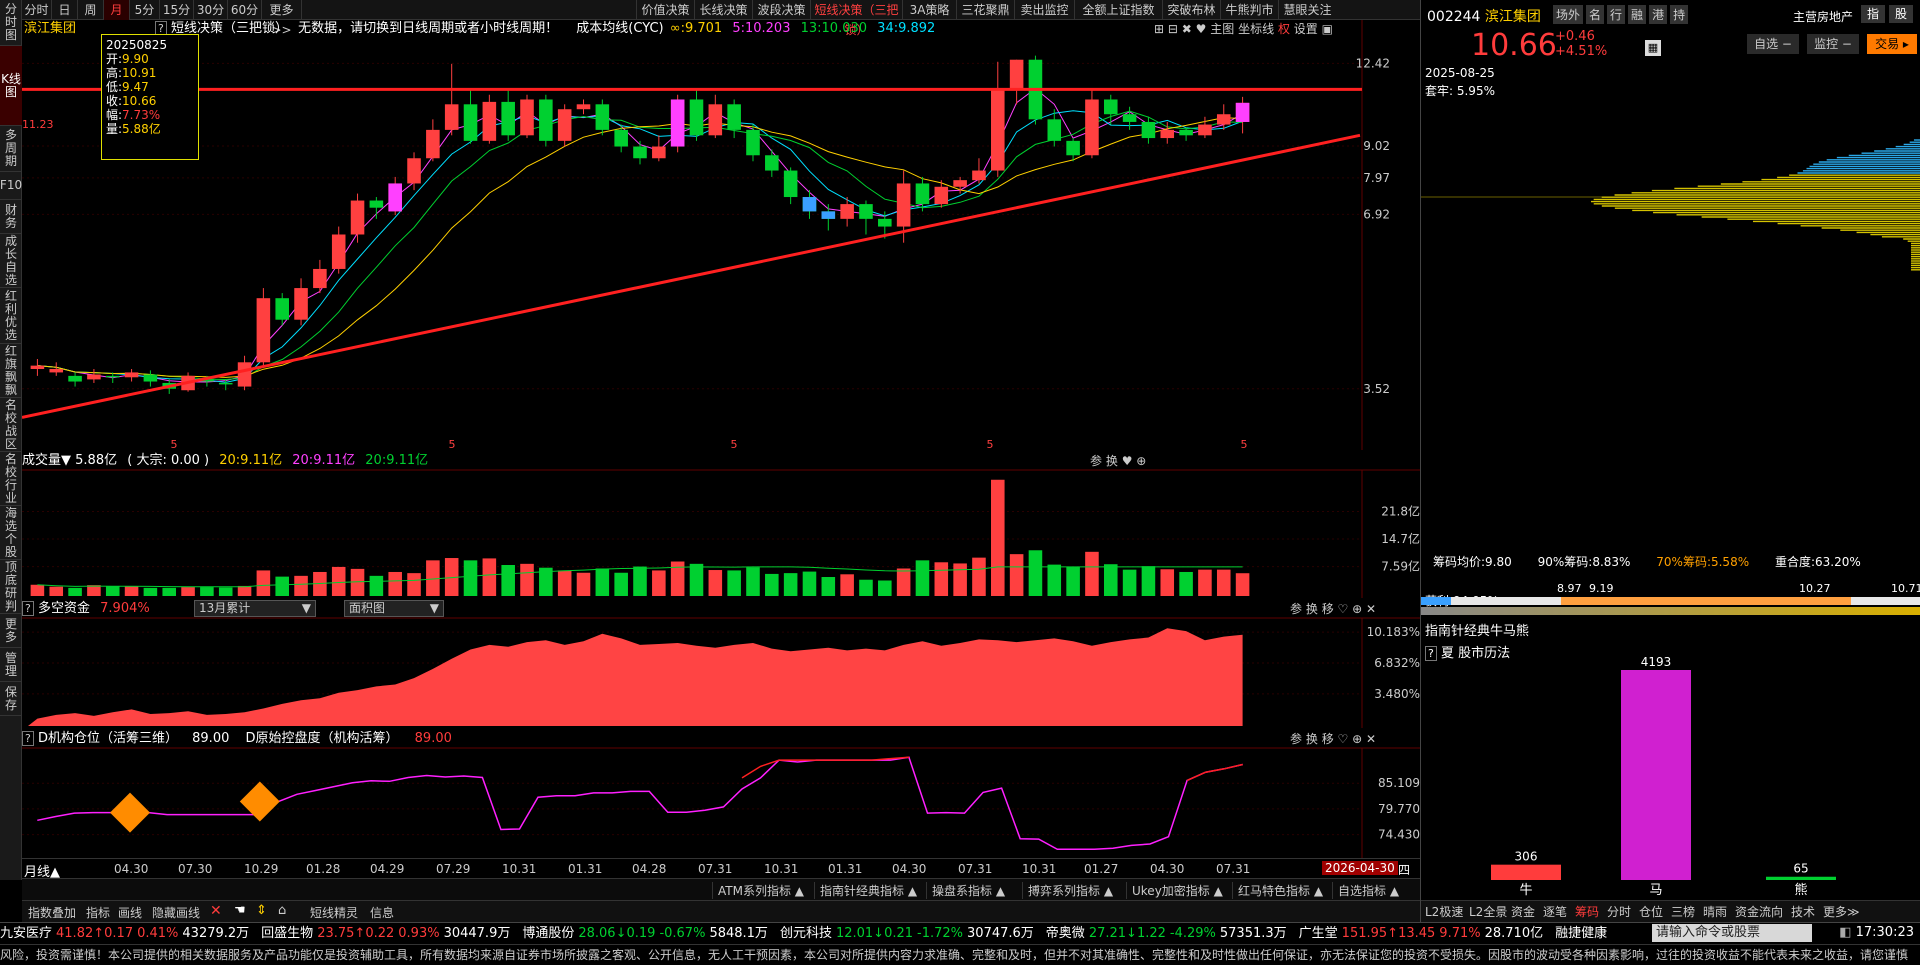 This screenshot has height=965, width=1920. Describe the element at coordinates (1306, 29) in the screenshot. I see `settings-button: 设置` at that location.